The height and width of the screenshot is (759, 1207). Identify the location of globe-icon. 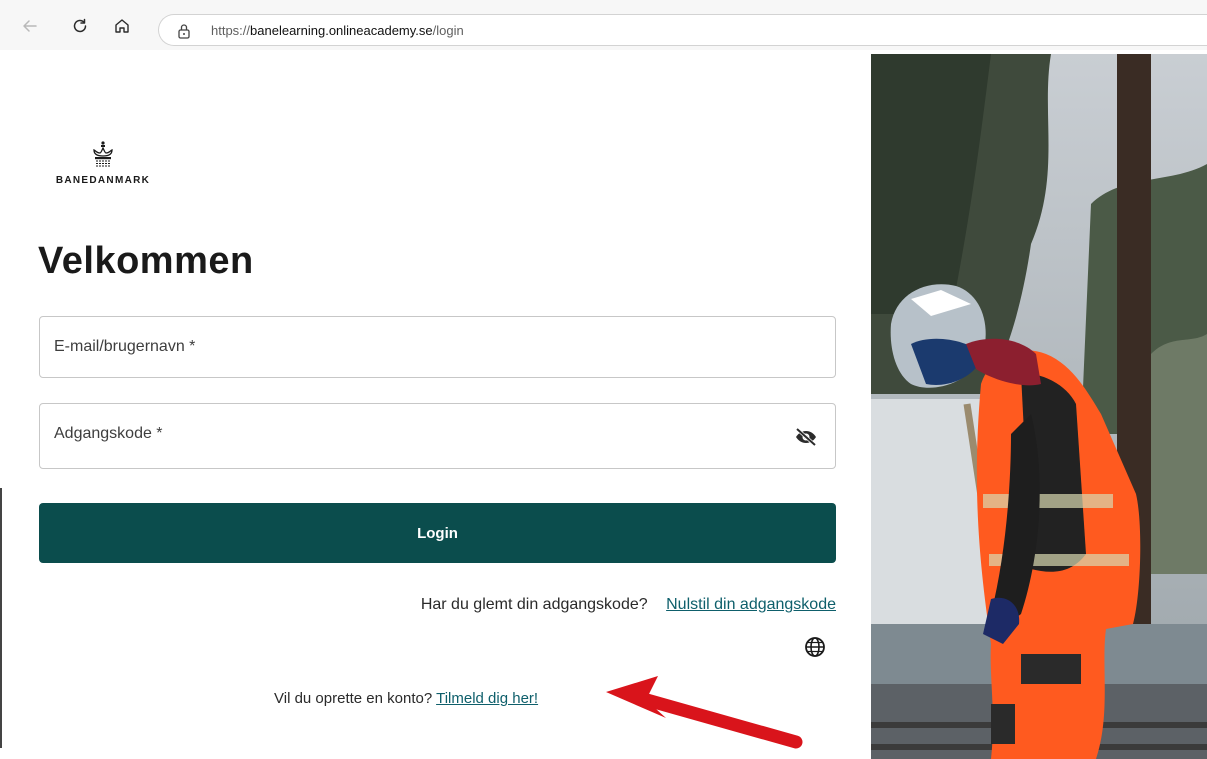
(815, 647).